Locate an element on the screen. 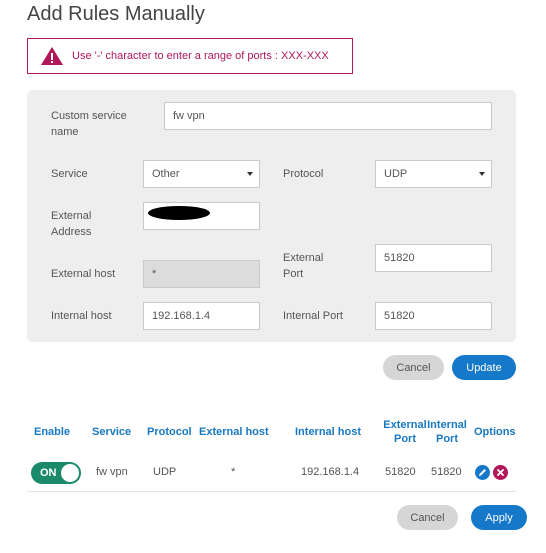 The height and width of the screenshot is (553, 546). external-host-input: * is located at coordinates (201, 274).